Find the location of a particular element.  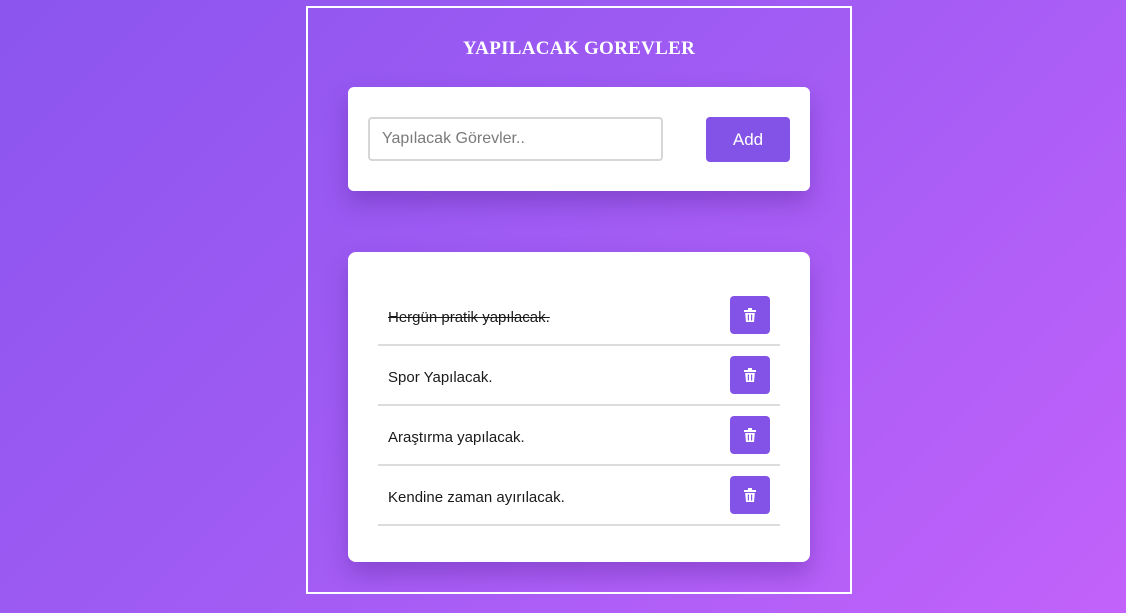

task-text: Hergün pratik yapılacak. is located at coordinates (469, 317).